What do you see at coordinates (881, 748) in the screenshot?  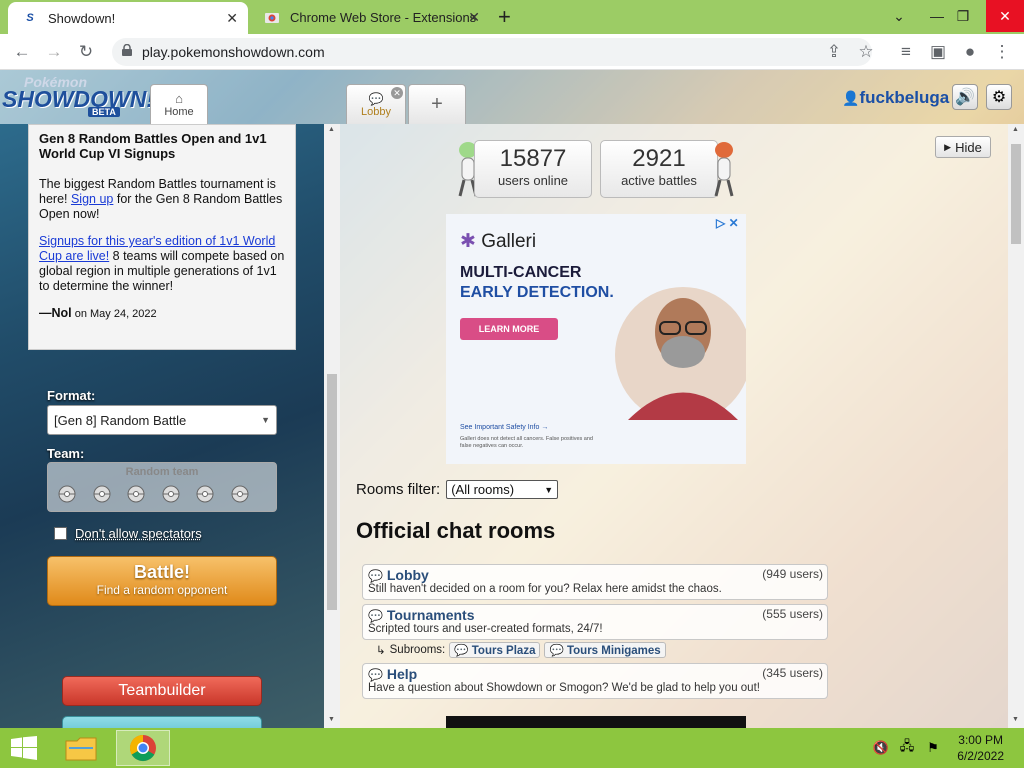 I see `volume-muted-icon: 🔇` at bounding box center [881, 748].